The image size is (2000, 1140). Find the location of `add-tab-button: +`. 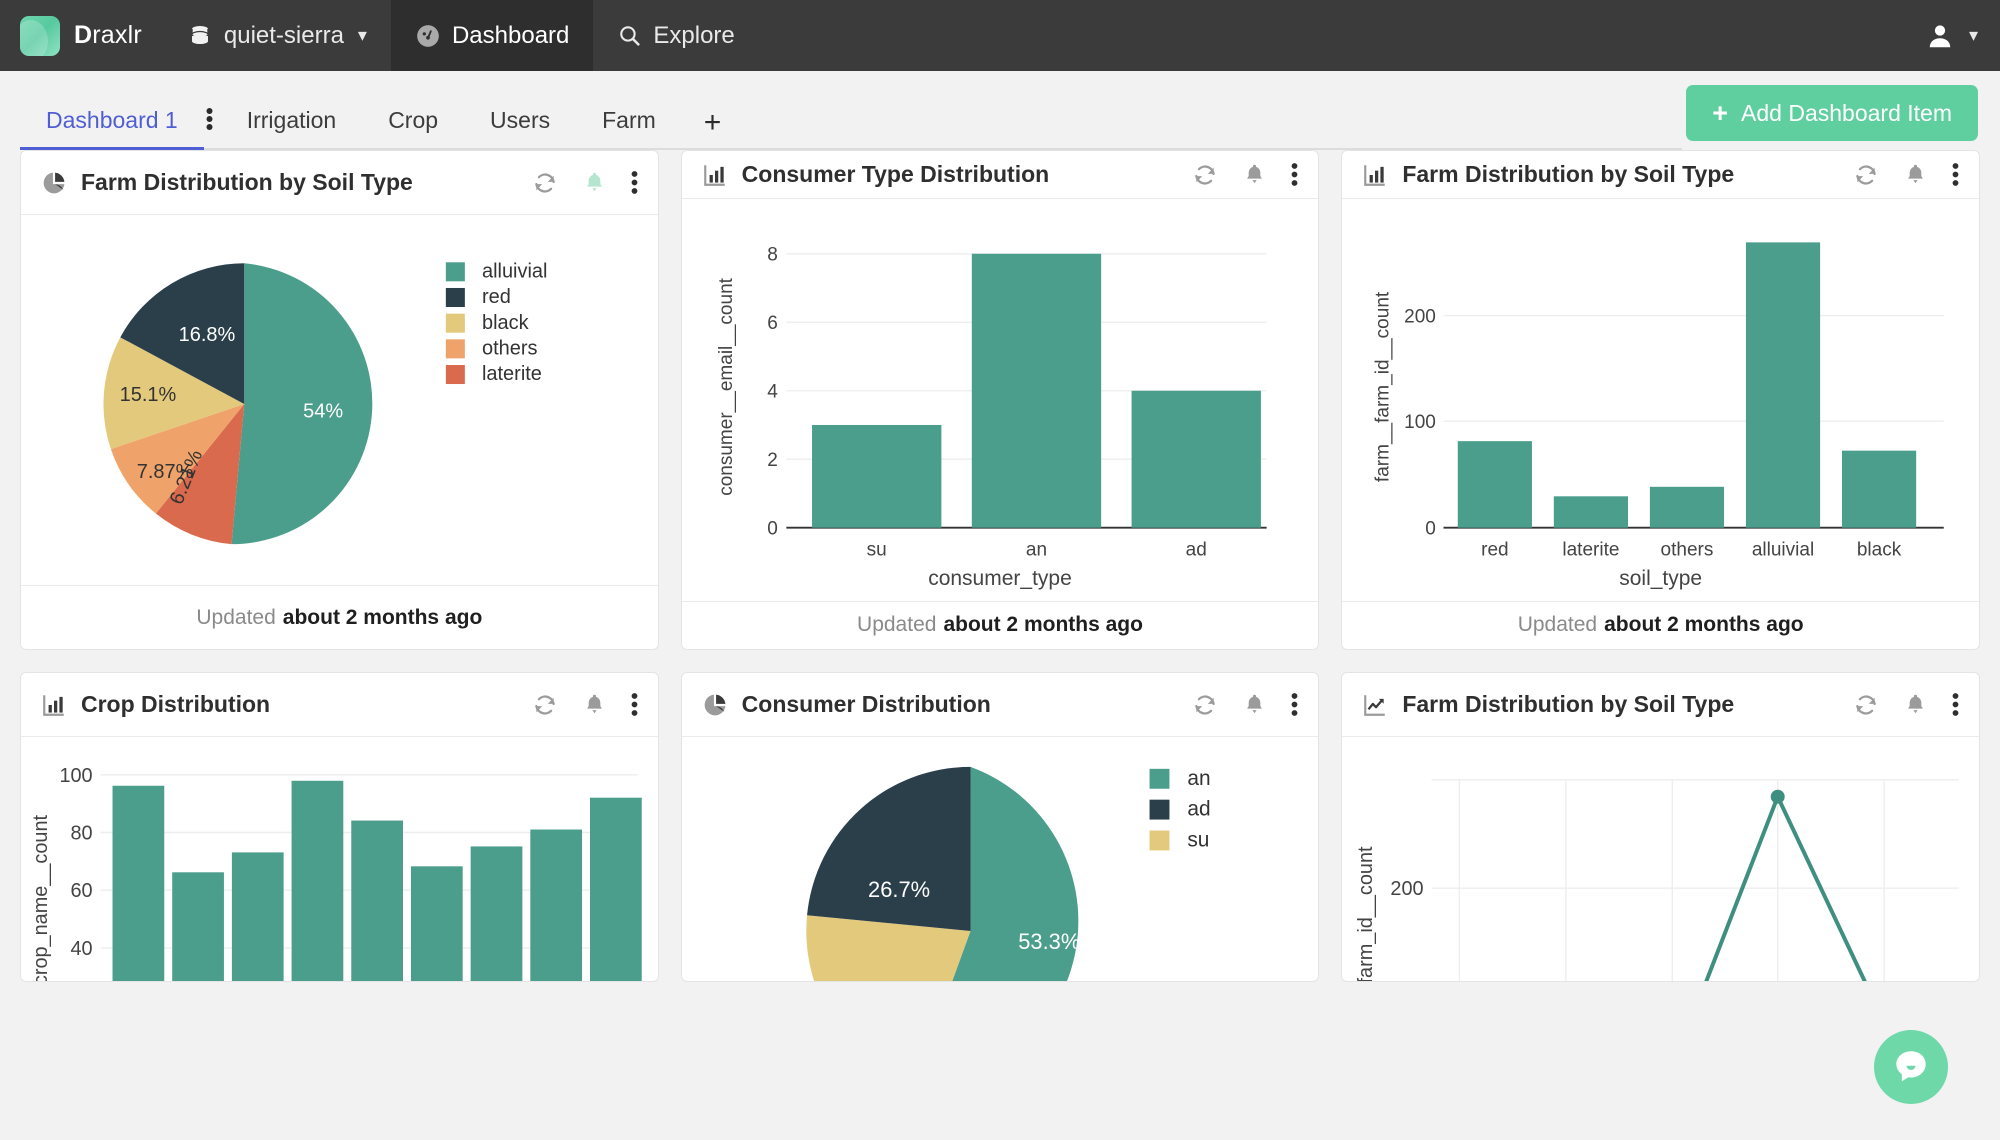

add-tab-button: + is located at coordinates (712, 129).